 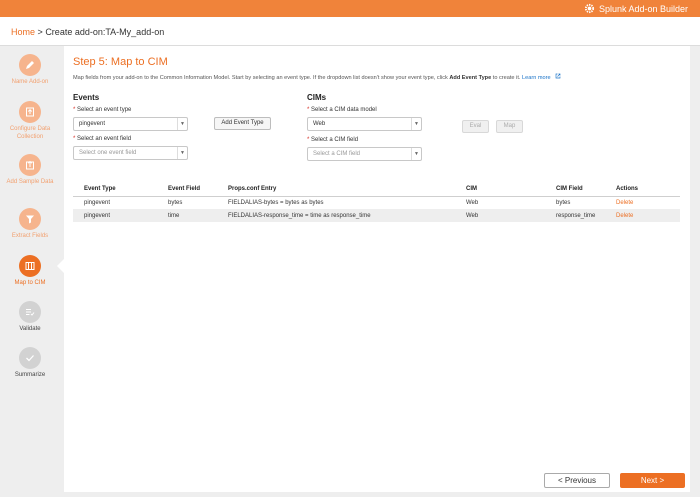 What do you see at coordinates (60, 266) in the screenshot?
I see `active-step-pointer` at bounding box center [60, 266].